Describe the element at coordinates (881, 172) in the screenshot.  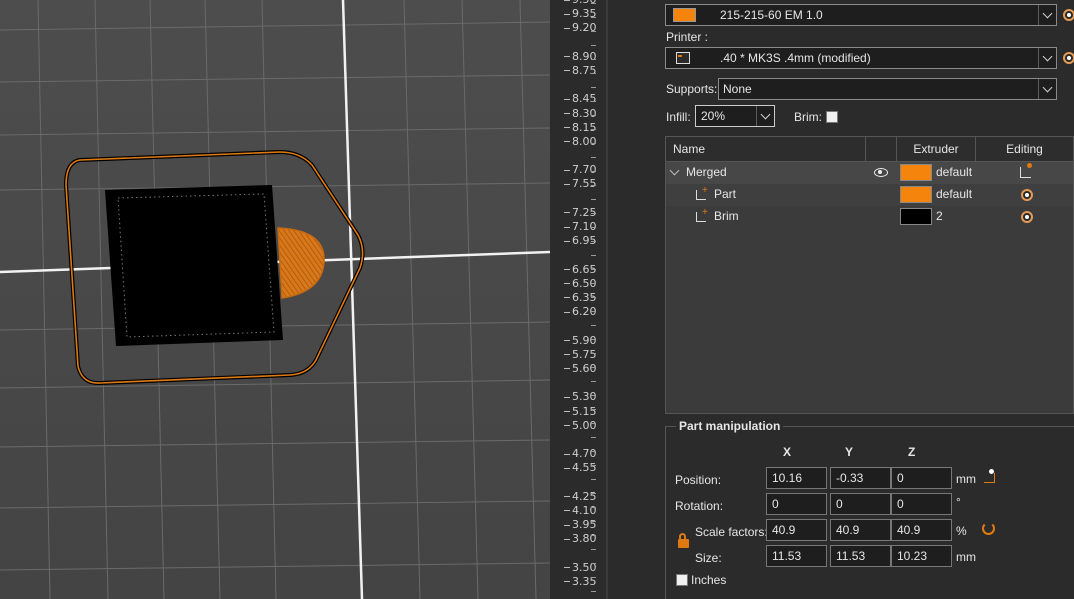
I see `eye-icon` at that location.